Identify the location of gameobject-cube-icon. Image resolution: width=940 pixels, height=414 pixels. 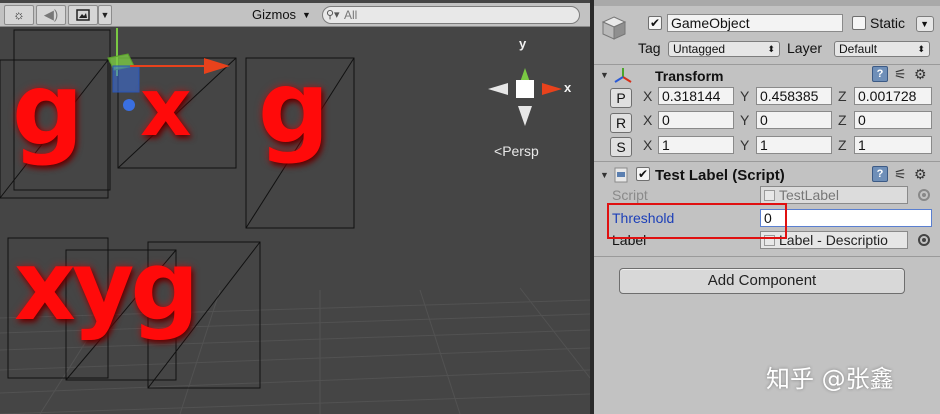
(614, 28).